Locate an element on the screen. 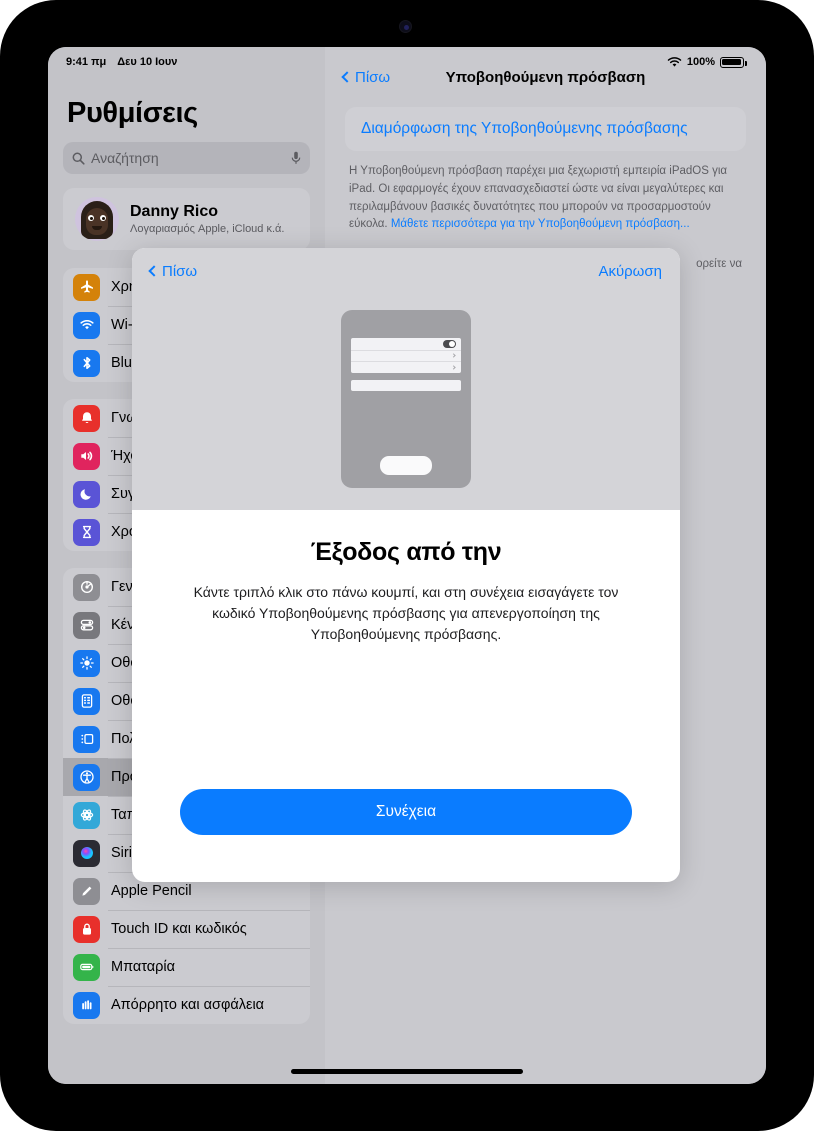 The width and height of the screenshot is (814, 1131). modal-footer: Συνέχεια is located at coordinates (406, 812).